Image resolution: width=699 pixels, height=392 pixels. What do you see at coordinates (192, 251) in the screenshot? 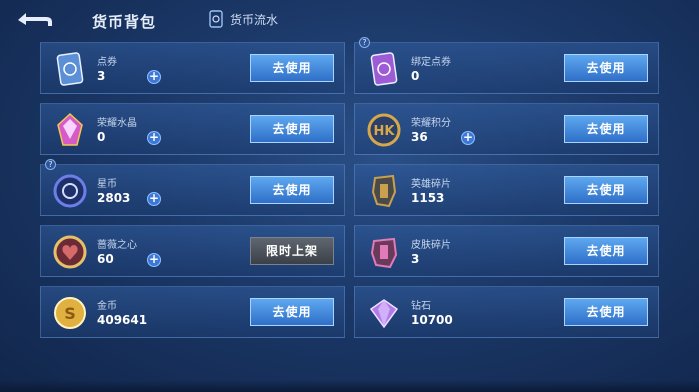
I see `currency-card-rose-heart: 蔷薇之心 60 + 限时上架` at bounding box center [192, 251].